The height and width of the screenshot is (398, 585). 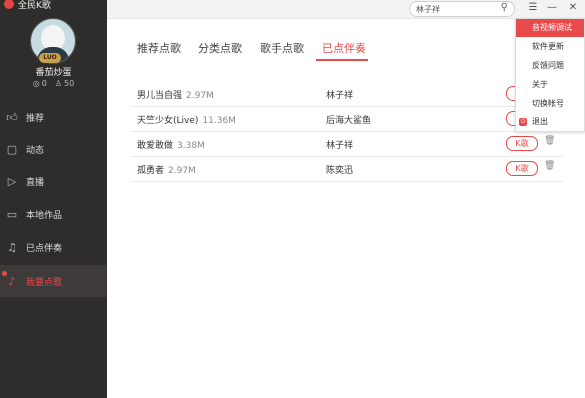 I want to click on sidebar-item-live: ▷ 直播, so click(x=53, y=181).